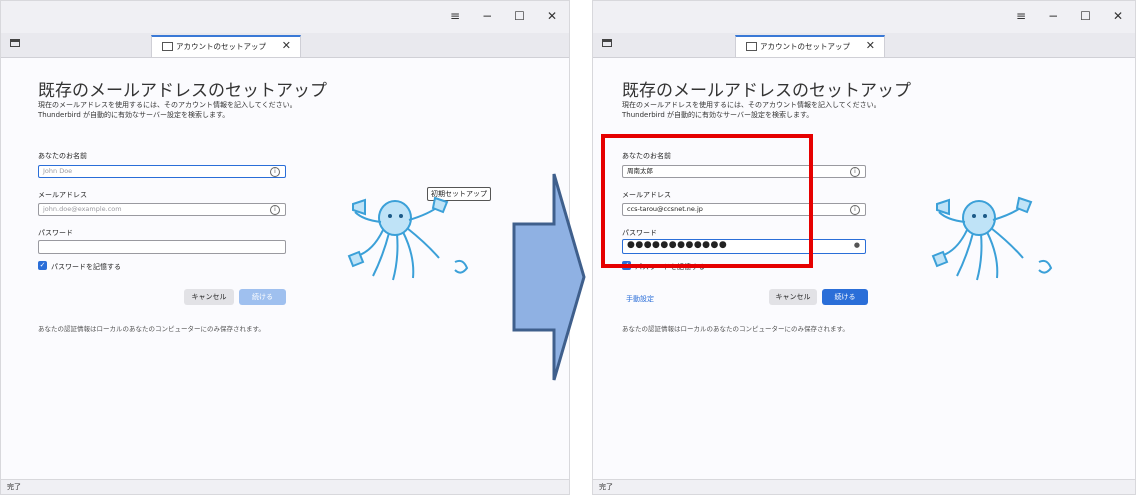 The image size is (1136, 495). I want to click on remember-password-checkbox: ✓, so click(42, 265).